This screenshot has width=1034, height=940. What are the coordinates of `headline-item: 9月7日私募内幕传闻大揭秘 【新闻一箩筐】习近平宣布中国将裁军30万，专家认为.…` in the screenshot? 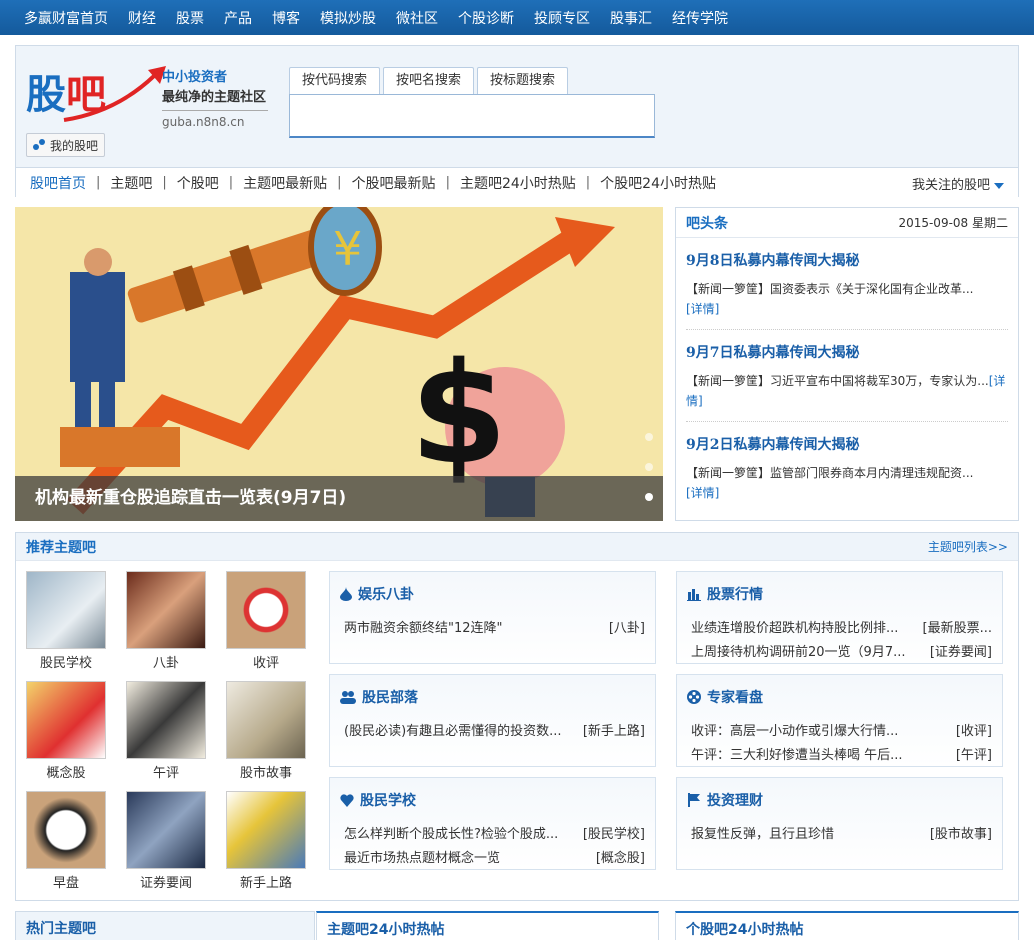 It's located at (847, 376).